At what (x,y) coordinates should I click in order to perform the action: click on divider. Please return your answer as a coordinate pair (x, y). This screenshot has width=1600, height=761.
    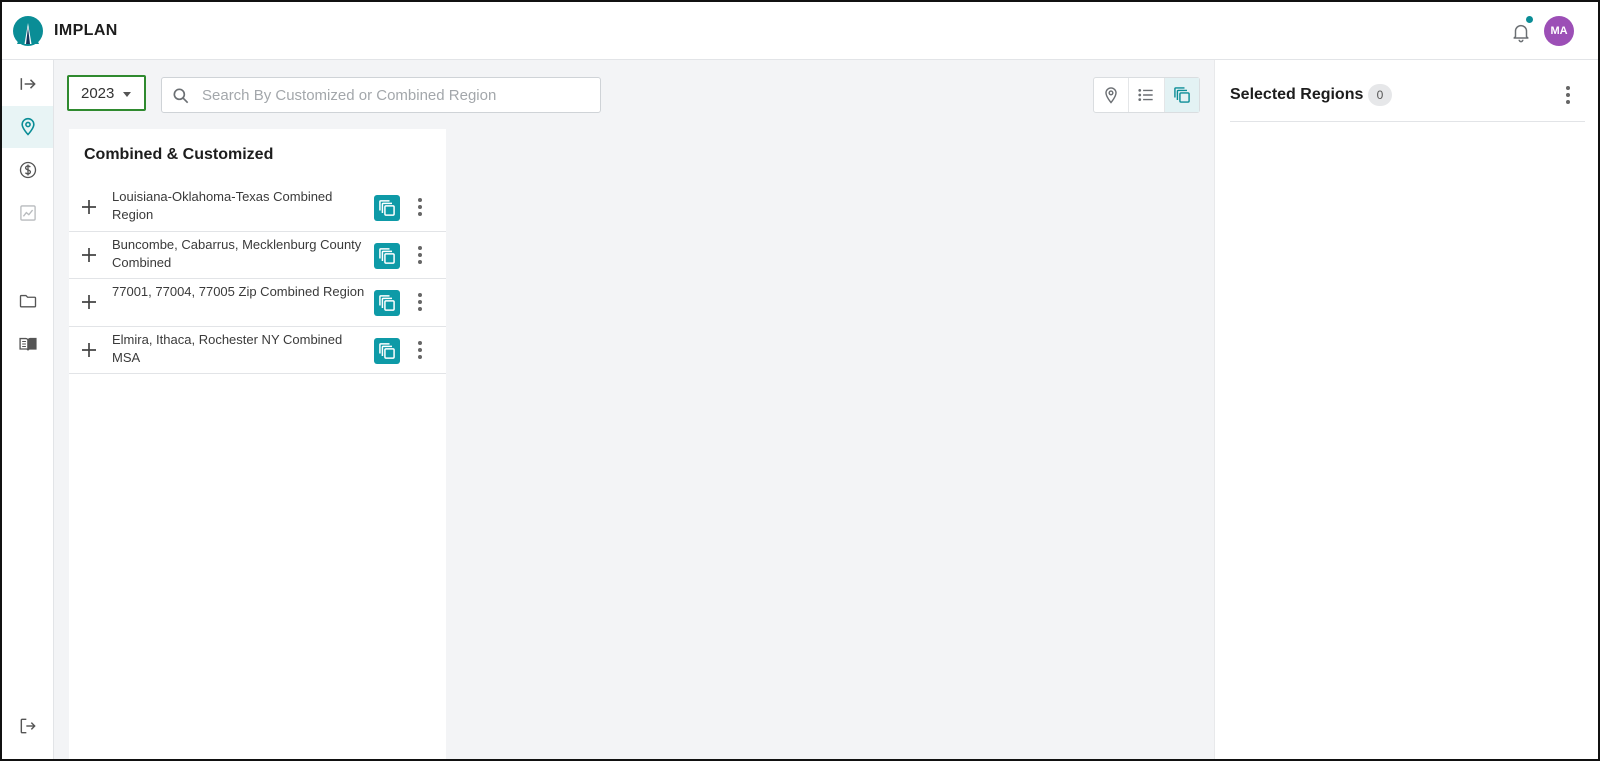
    Looking at the image, I should click on (1407, 121).